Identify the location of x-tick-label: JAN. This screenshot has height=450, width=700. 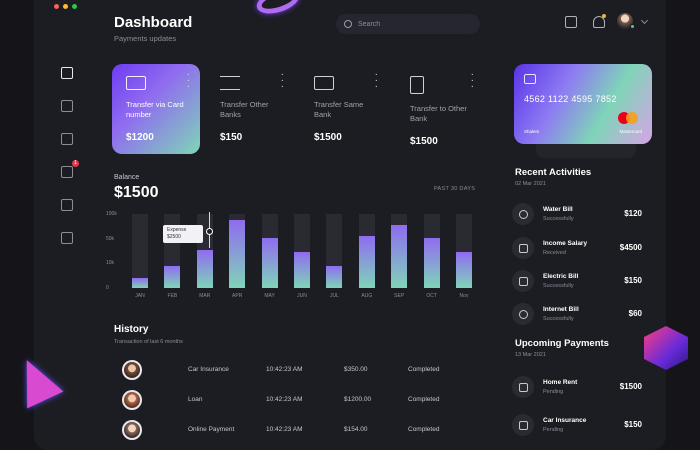
(140, 296).